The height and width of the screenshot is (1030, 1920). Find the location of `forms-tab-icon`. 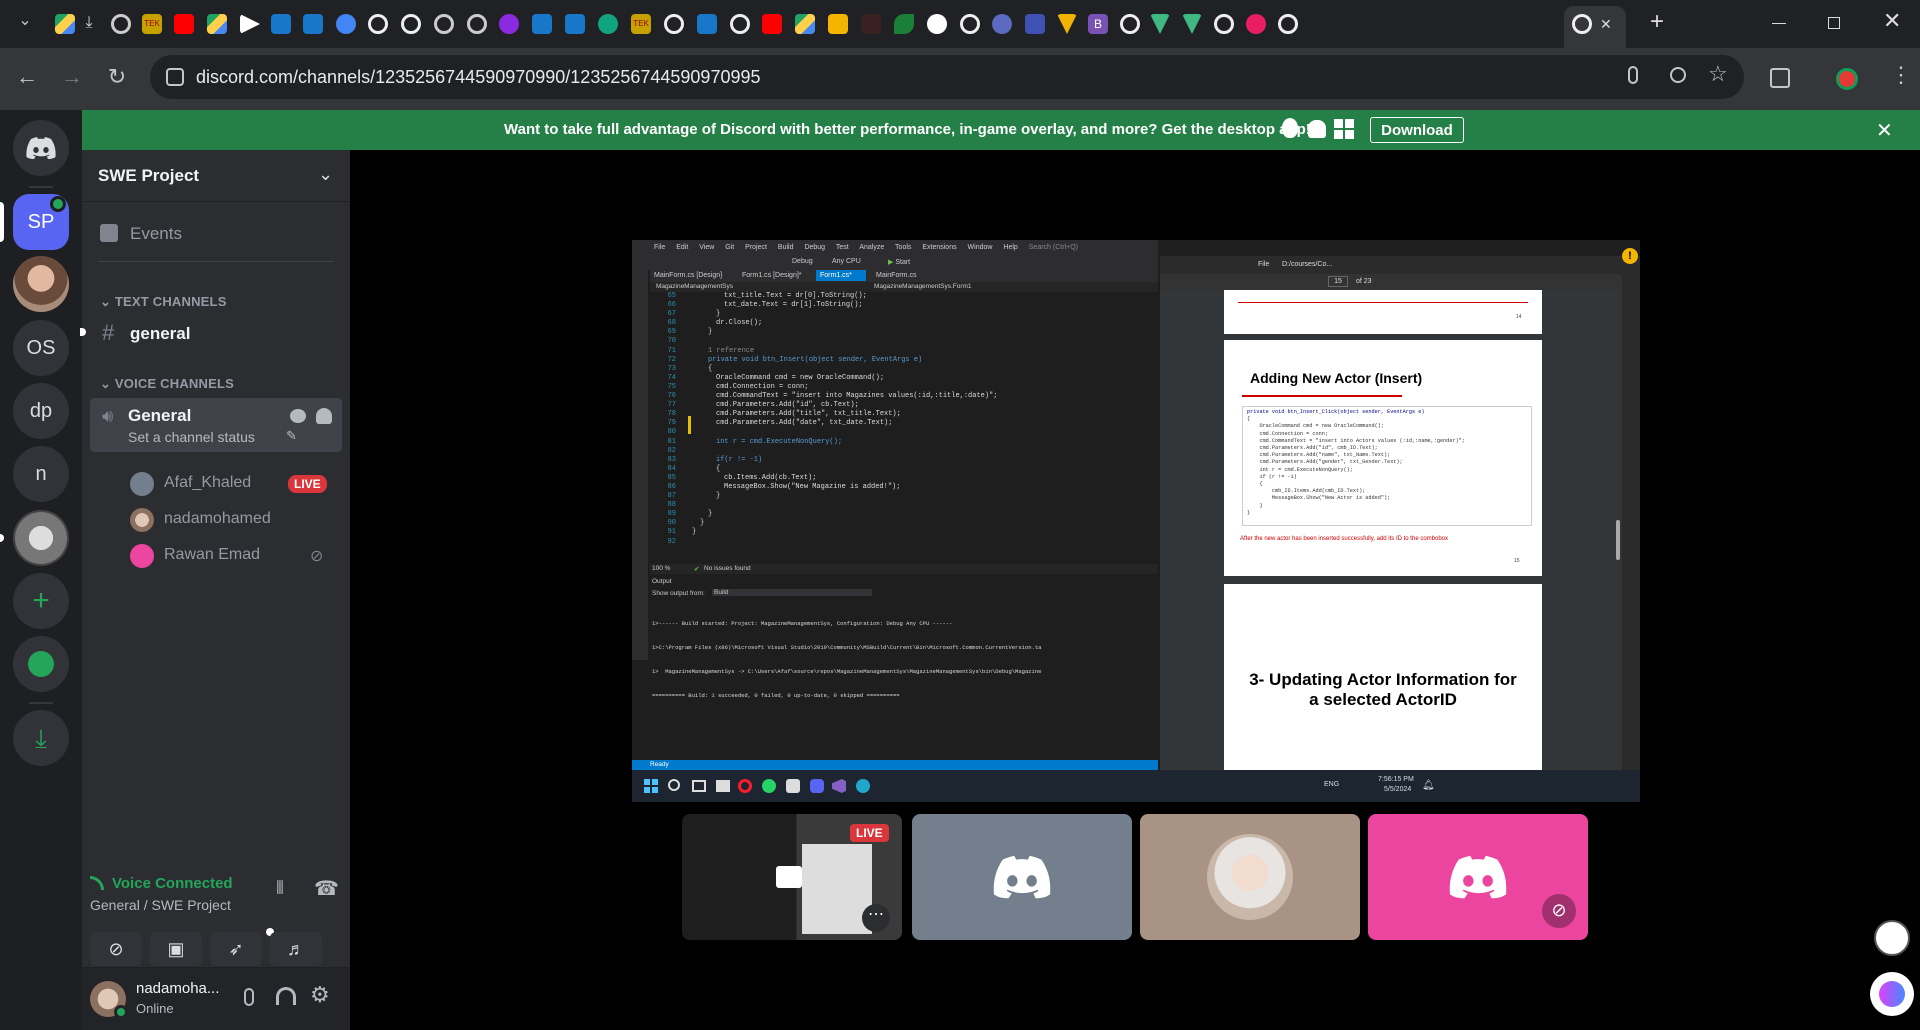

forms-tab-icon is located at coordinates (1035, 24).